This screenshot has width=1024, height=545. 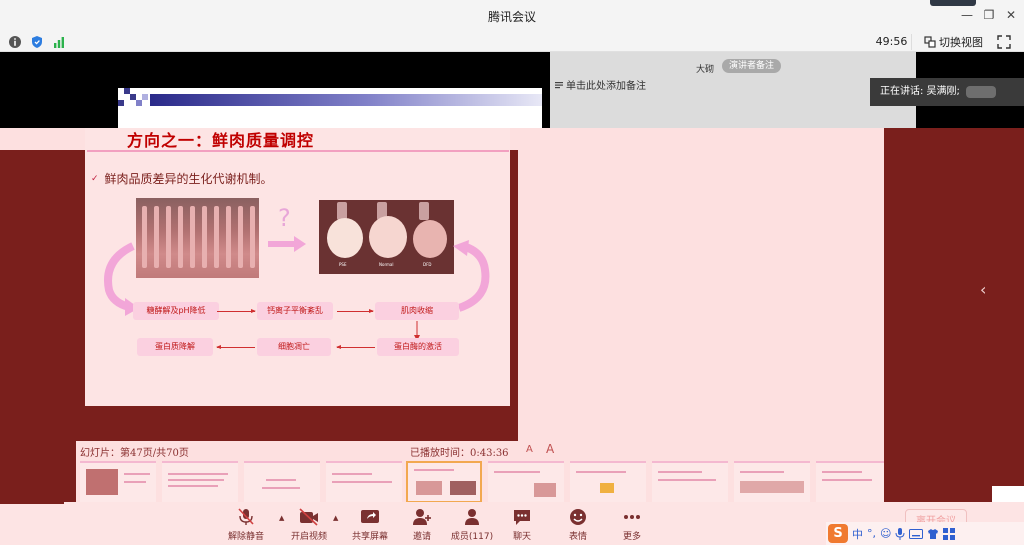 What do you see at coordinates (529, 449) in the screenshot?
I see `font-decrease-button: A` at bounding box center [529, 449].